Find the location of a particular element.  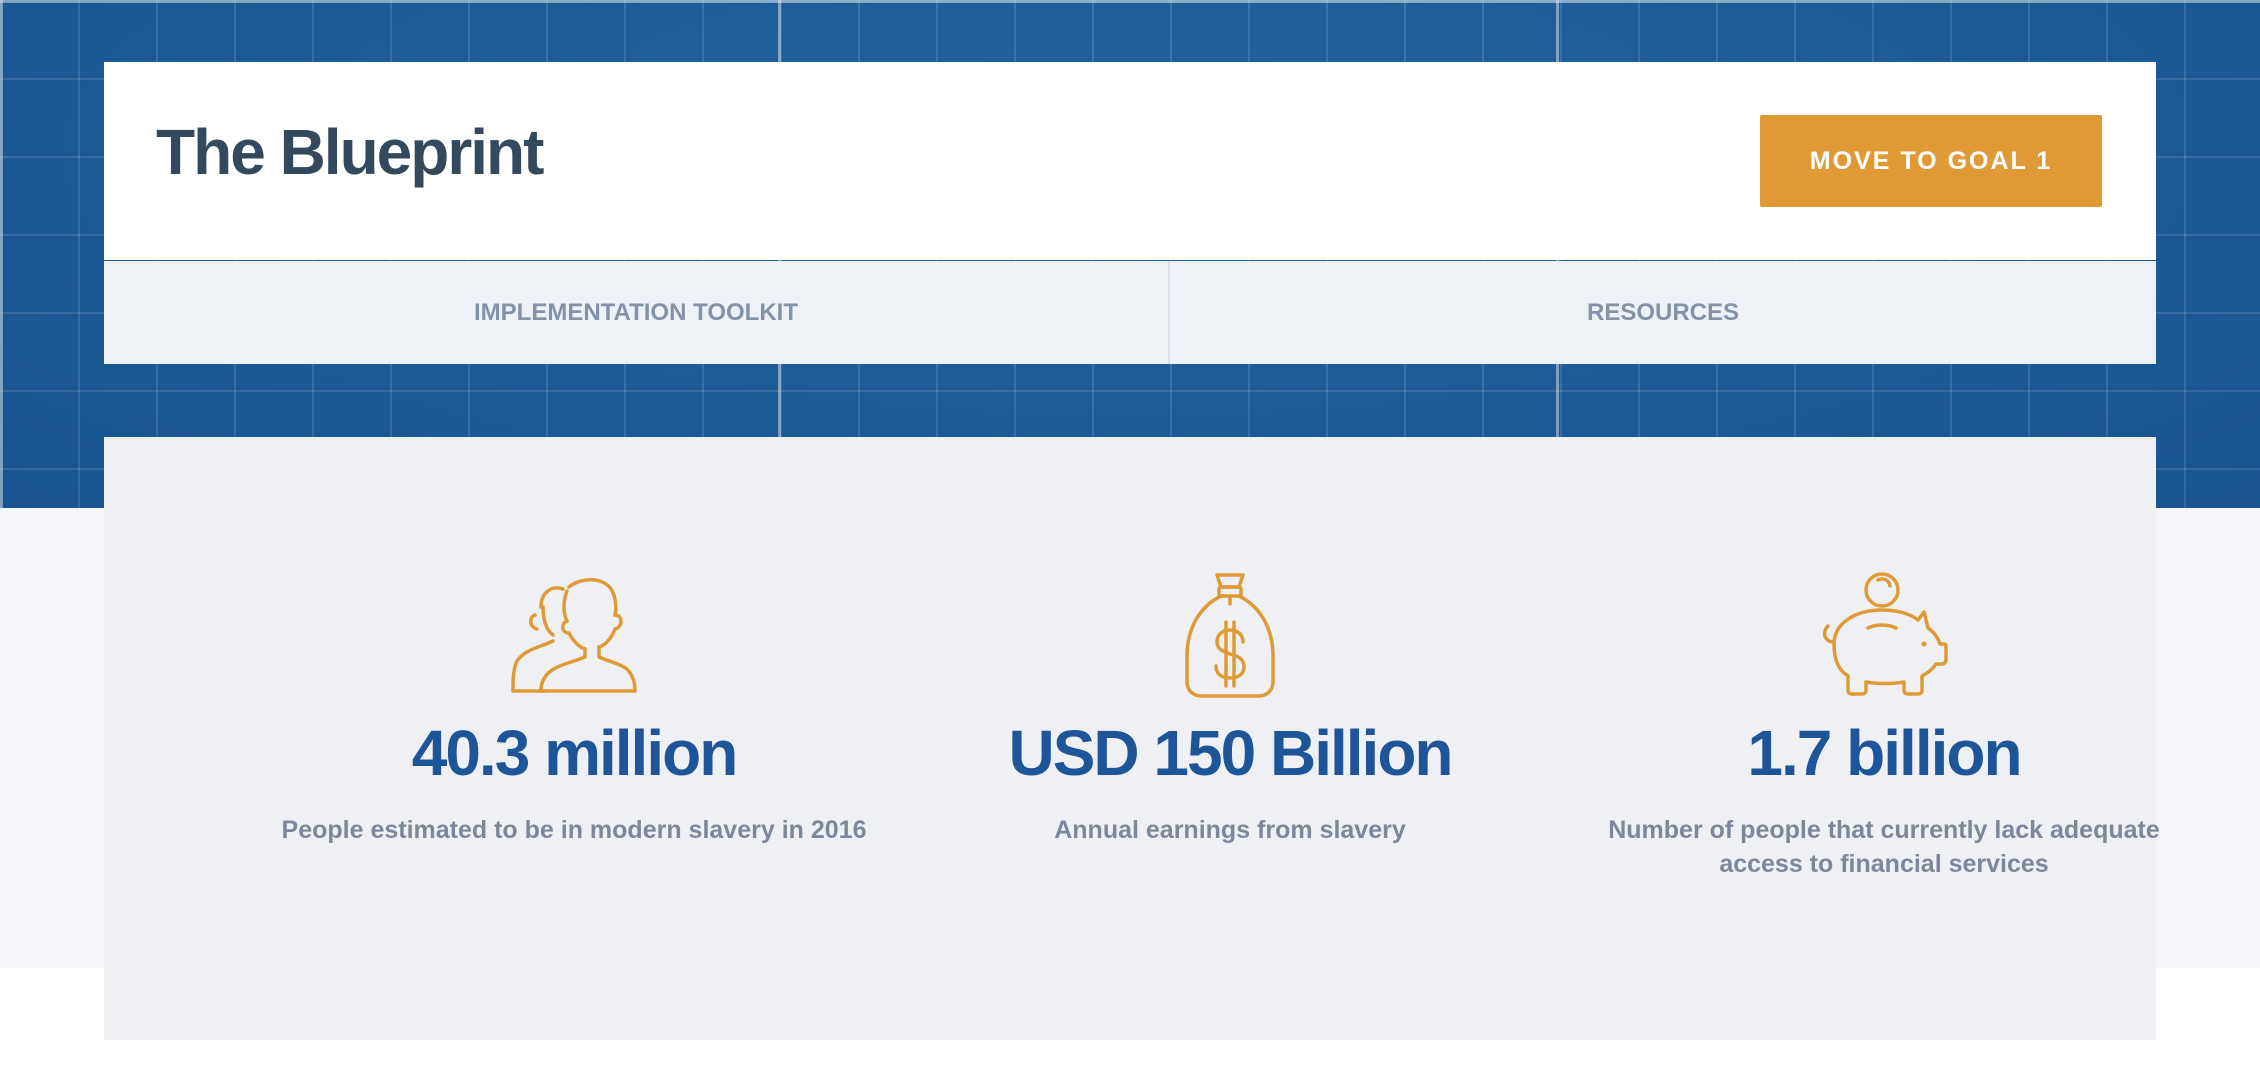

section-nav: IMPLEMENTATION TOOLKIT RESOURCES is located at coordinates (1130, 312).